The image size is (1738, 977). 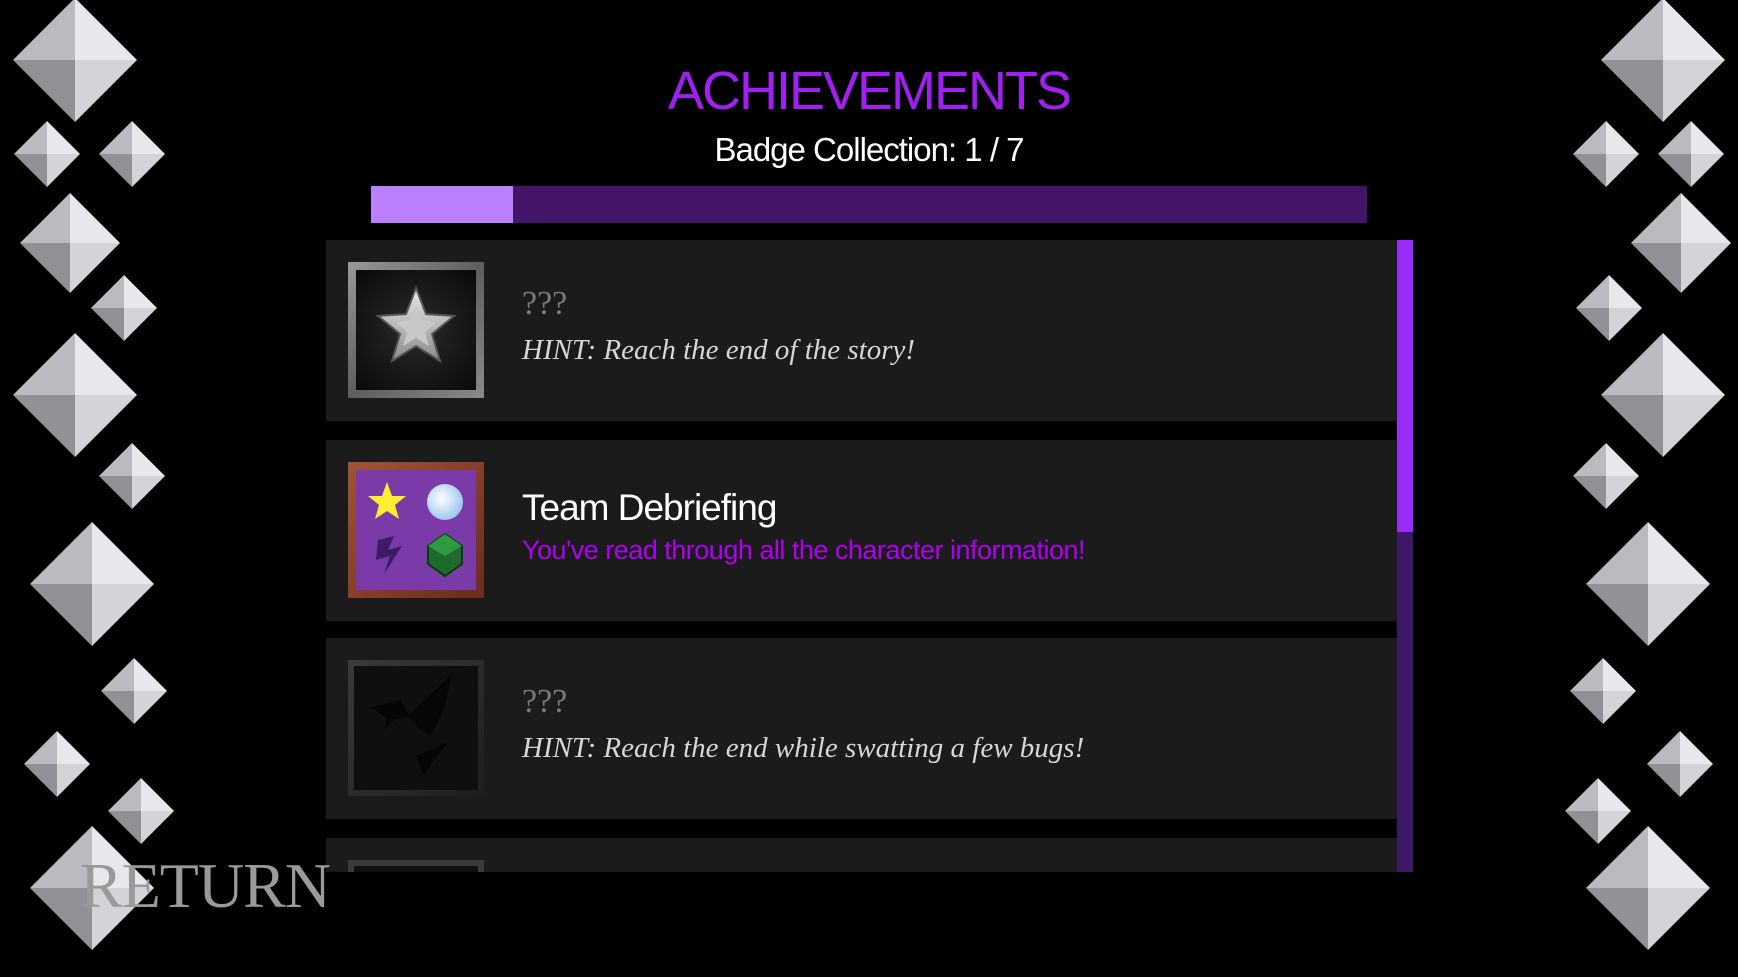 What do you see at coordinates (205, 886) in the screenshot?
I see `return-button: RETURN` at bounding box center [205, 886].